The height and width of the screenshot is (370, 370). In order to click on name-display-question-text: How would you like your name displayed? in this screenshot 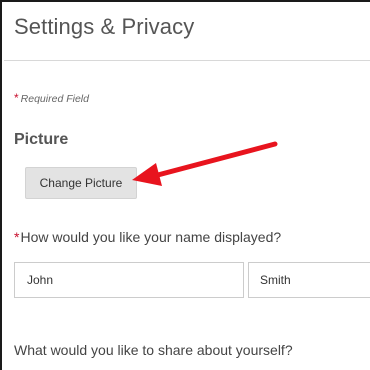, I will do `click(151, 237)`.